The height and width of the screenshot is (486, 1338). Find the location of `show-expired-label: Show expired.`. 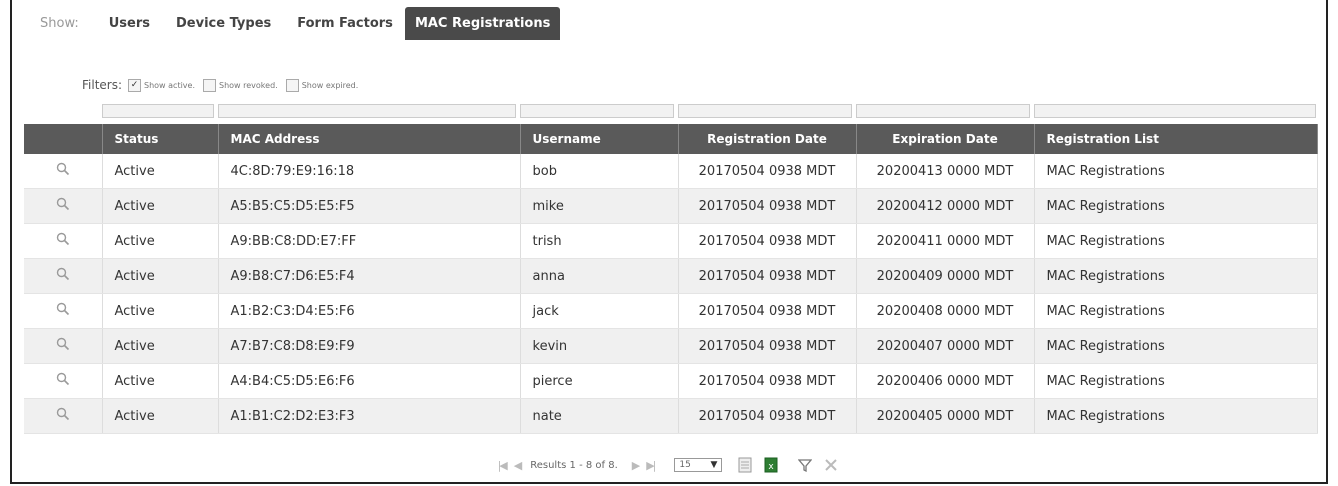

show-expired-label: Show expired. is located at coordinates (330, 85).